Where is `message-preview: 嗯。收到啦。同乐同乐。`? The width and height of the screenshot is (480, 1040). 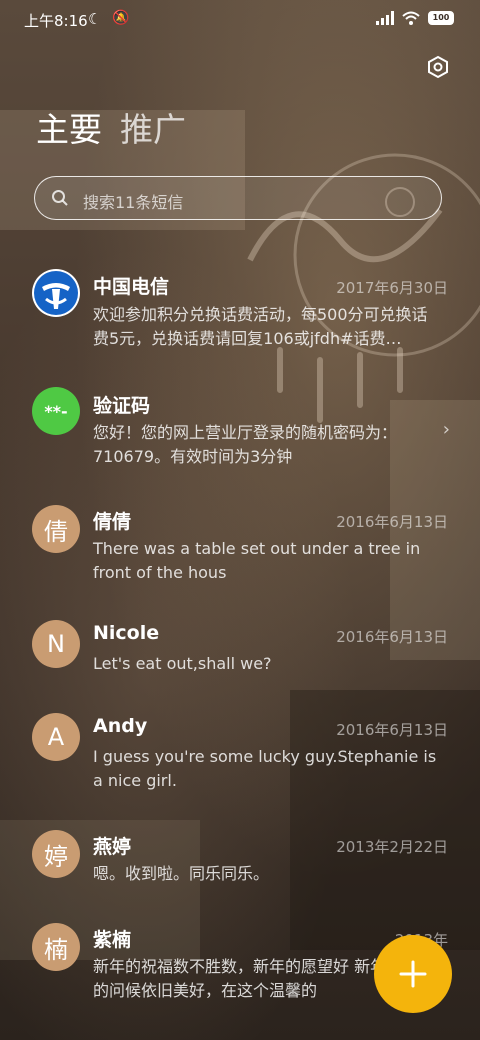 message-preview: 嗯。收到啦。同乐同乐。 is located at coordinates (181, 873).